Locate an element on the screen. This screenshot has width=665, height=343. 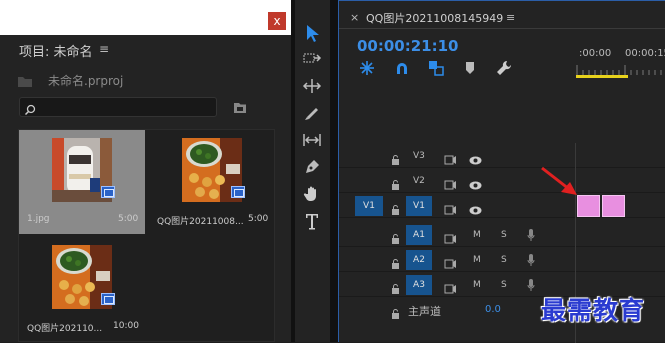
project-title: 项目: 未命名 is located at coordinates (56, 52).